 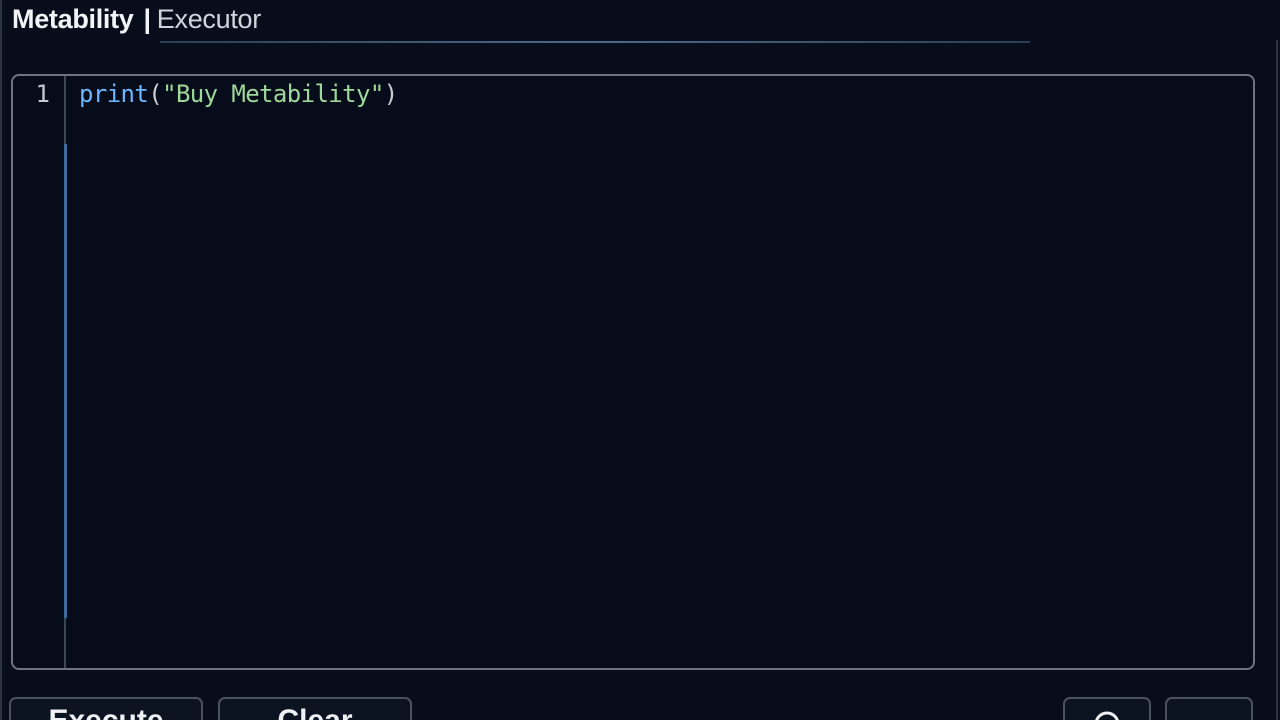 I want to click on title-underline, so click(x=595, y=42).